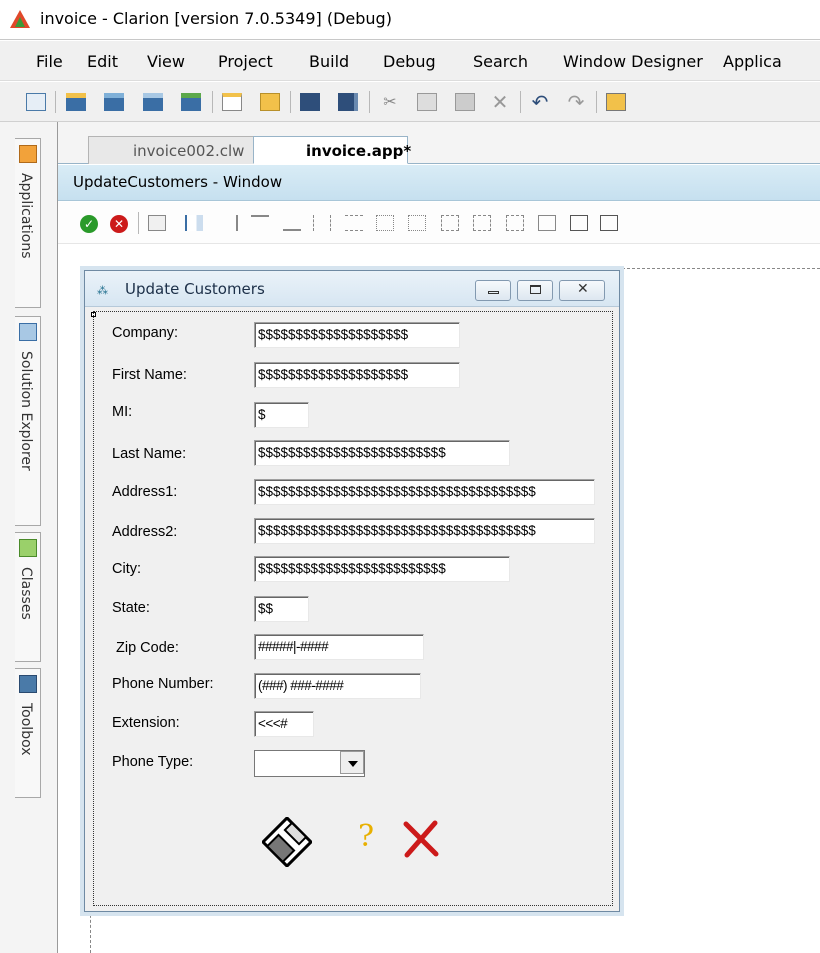 The width and height of the screenshot is (820, 953). I want to click on tab-invoice-app: invoice.app*, so click(332, 150).